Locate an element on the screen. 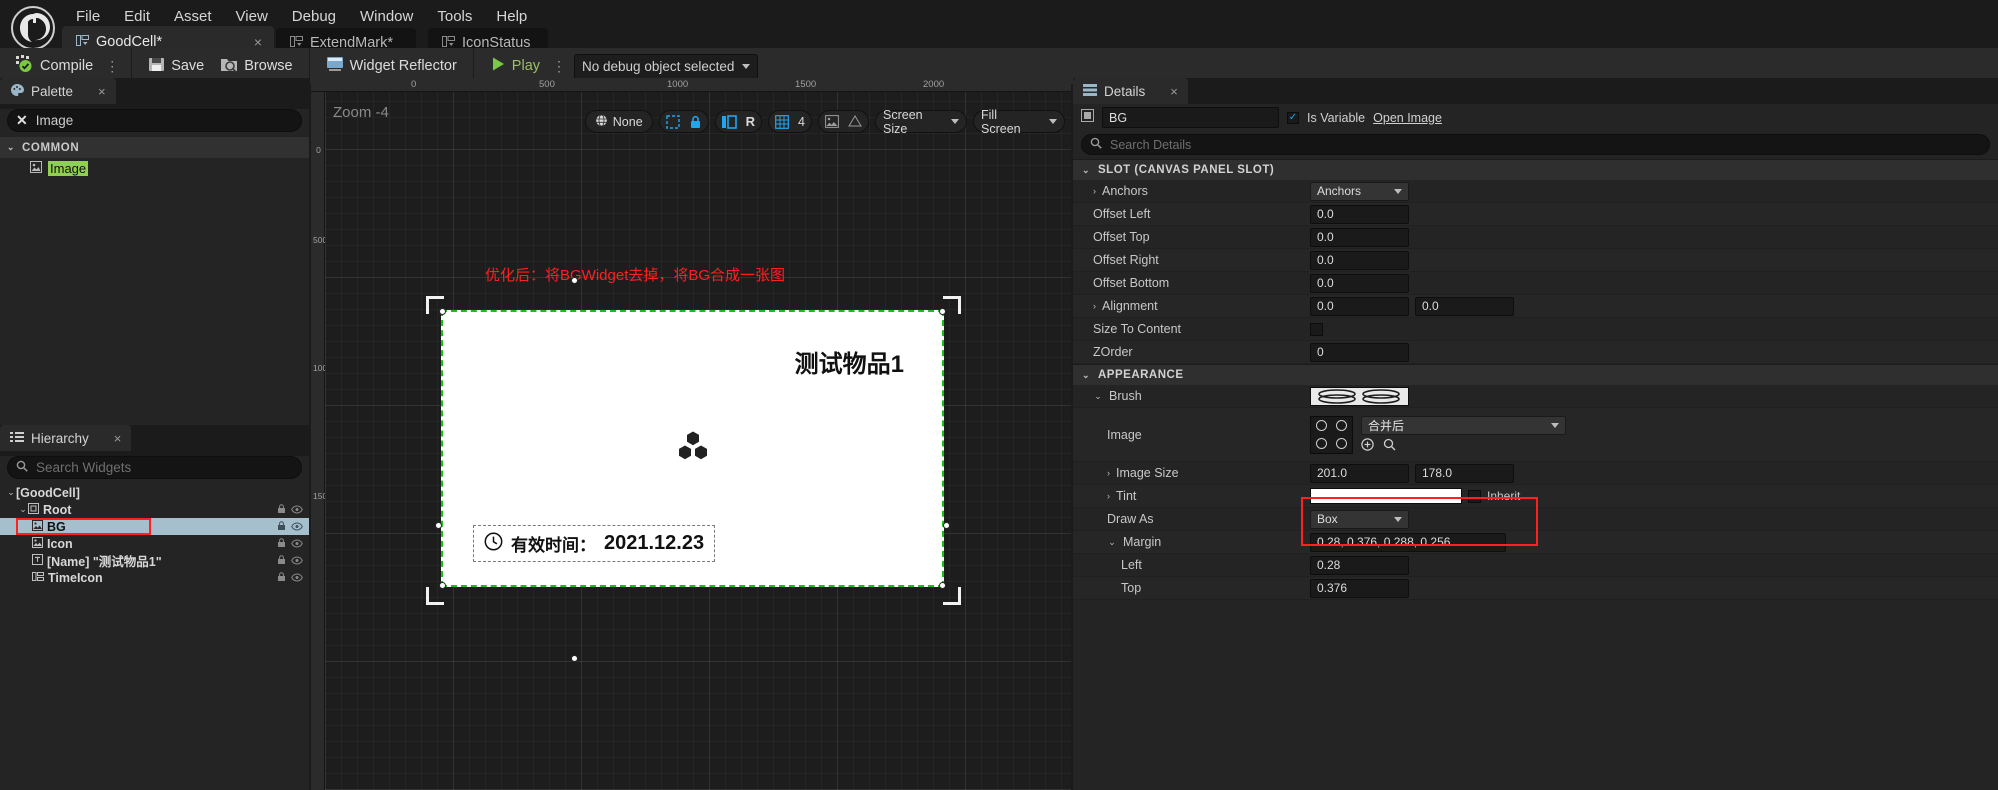 The height and width of the screenshot is (790, 1998). selection-corner-bl is located at coordinates (435, 596).